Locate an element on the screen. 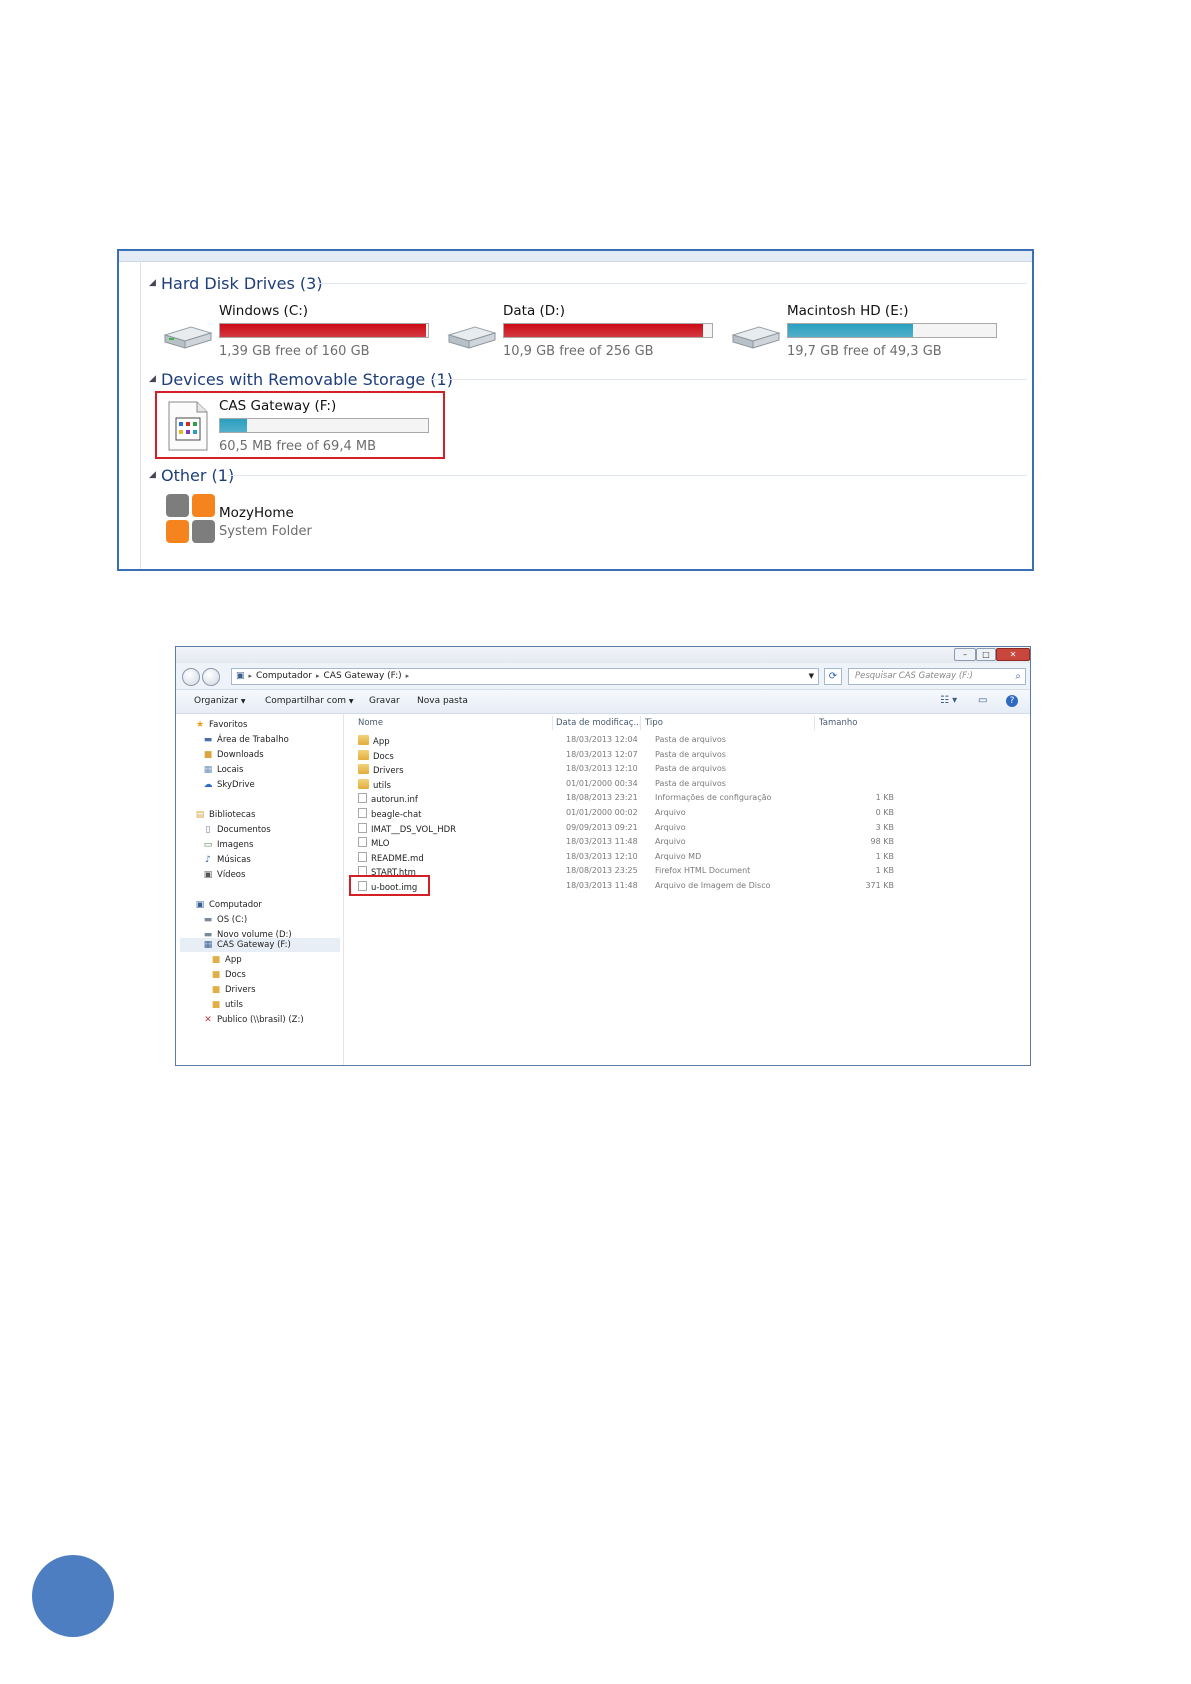  group-removable-storage: ◢ Devices with Removable Storage (1) is located at coordinates (301, 379).